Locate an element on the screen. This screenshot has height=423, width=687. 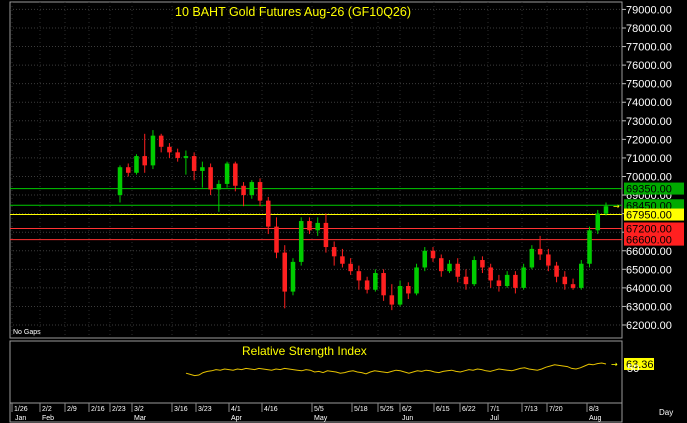
period-label: Day is located at coordinates (666, 412).